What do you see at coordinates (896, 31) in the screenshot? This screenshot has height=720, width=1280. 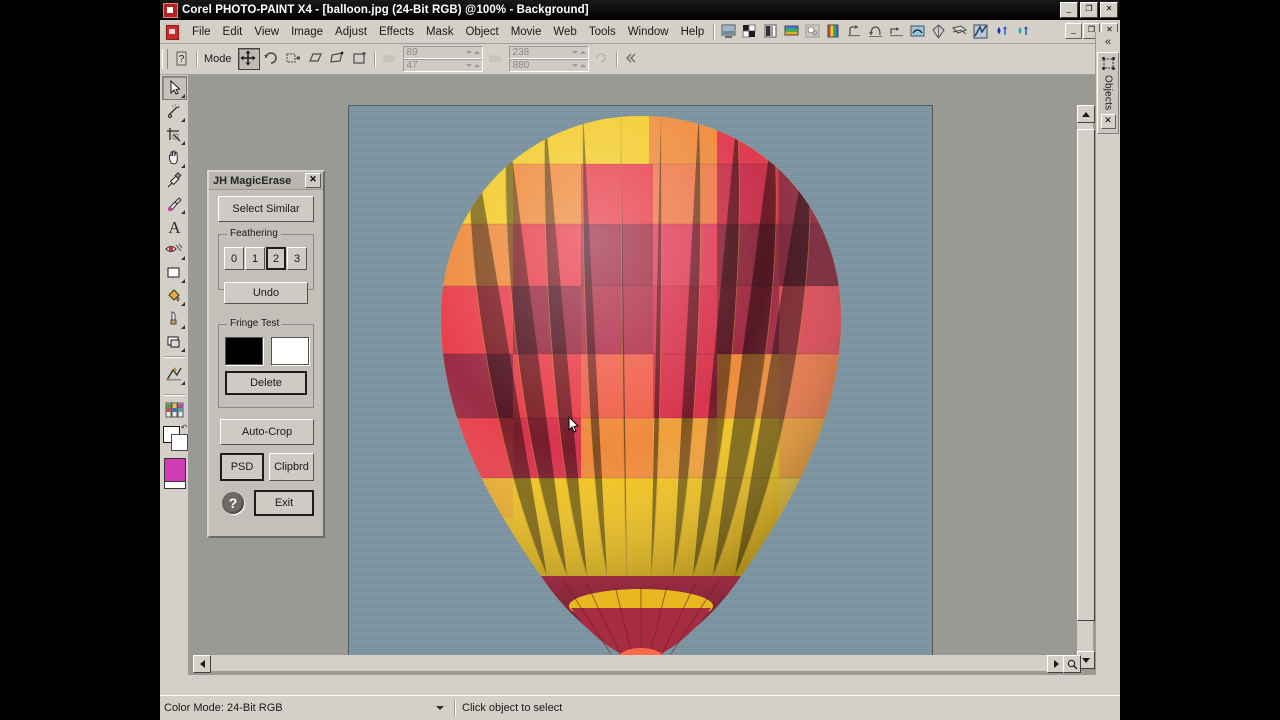 I see `flip-icon` at bounding box center [896, 31].